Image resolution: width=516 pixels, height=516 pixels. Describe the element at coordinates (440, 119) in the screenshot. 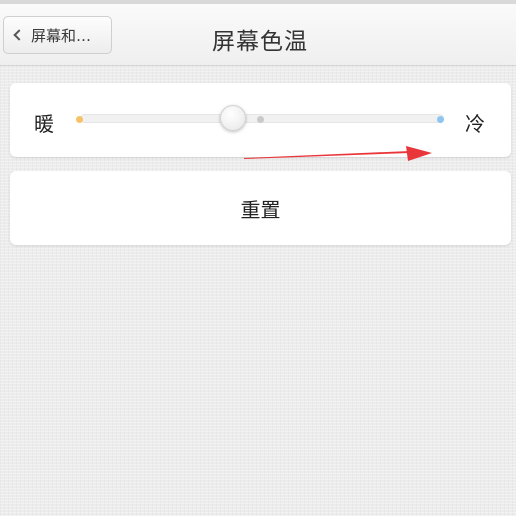

I see `cool-end-dot` at that location.